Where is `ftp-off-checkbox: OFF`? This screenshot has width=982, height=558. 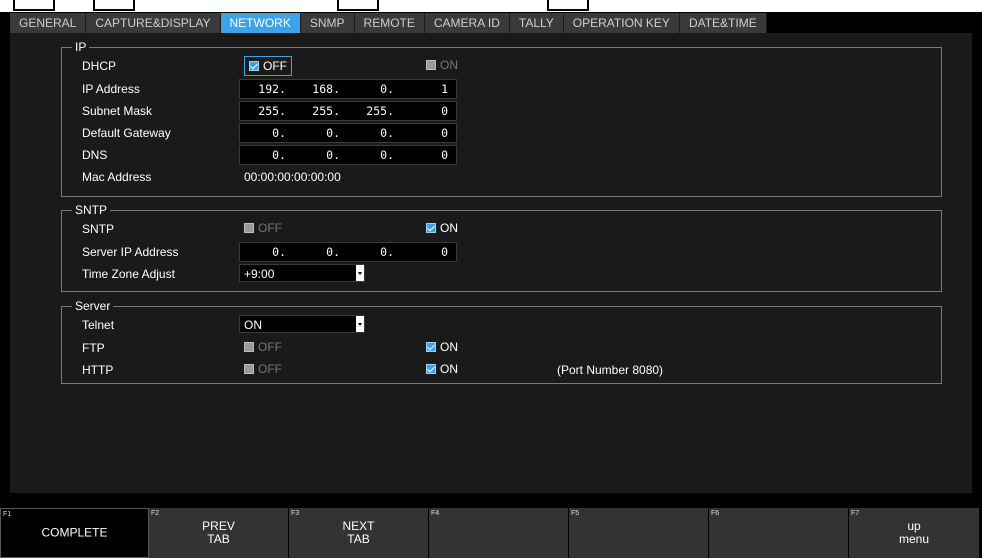
ftp-off-checkbox: OFF is located at coordinates (263, 347).